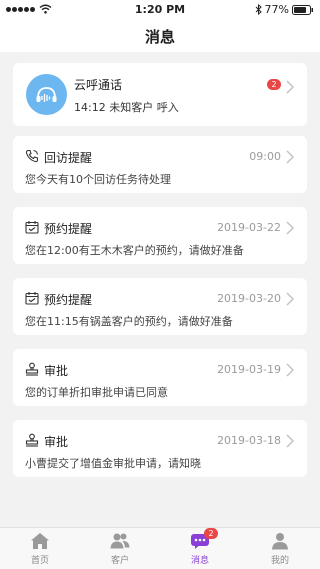 The width and height of the screenshot is (320, 569). I want to click on bluetooth-icon, so click(258, 9).